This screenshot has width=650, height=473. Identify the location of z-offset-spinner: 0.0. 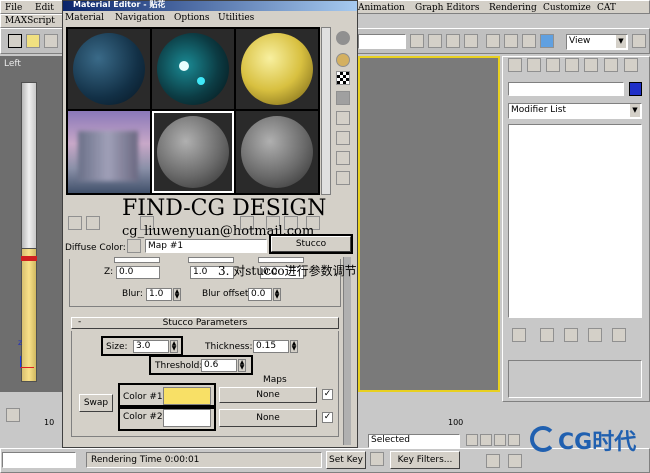
(138, 272).